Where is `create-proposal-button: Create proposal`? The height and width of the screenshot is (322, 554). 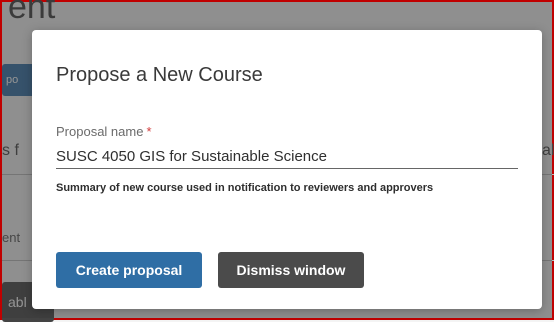 create-proposal-button: Create proposal is located at coordinates (129, 270).